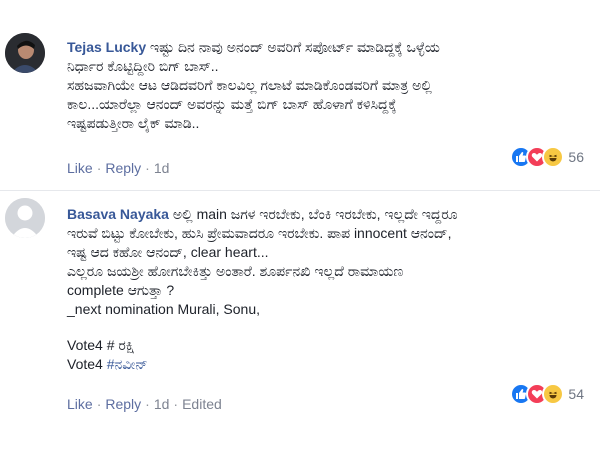  What do you see at coordinates (576, 157) in the screenshot?
I see `reaction-count: 56` at bounding box center [576, 157].